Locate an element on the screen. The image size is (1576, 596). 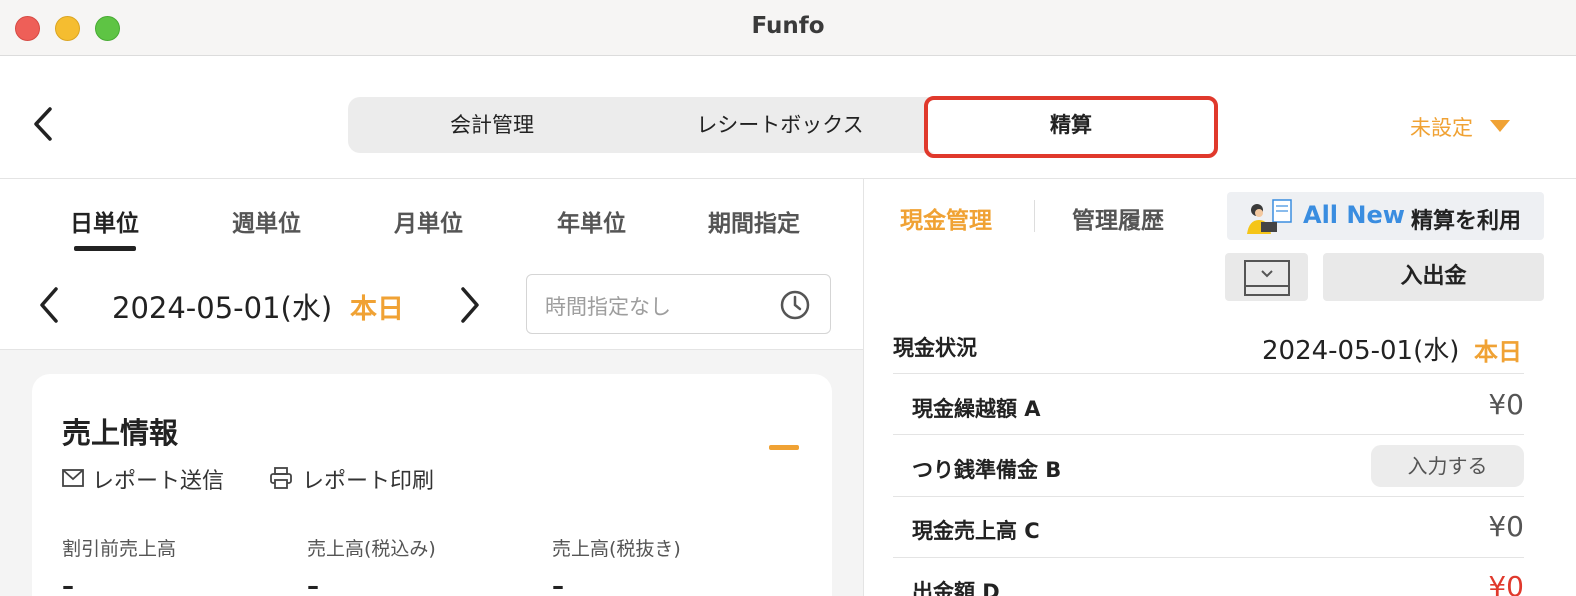
metric-label: 売上高(税抜き) is located at coordinates (616, 549).